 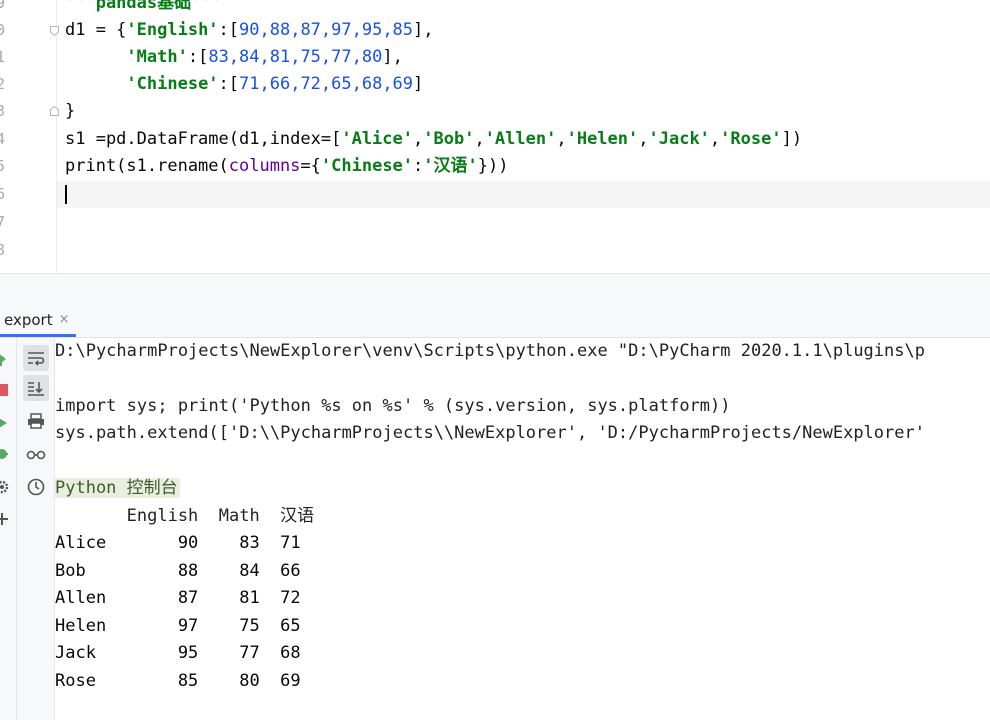 I want to click on settings-gear-icon, so click(x=5, y=487).